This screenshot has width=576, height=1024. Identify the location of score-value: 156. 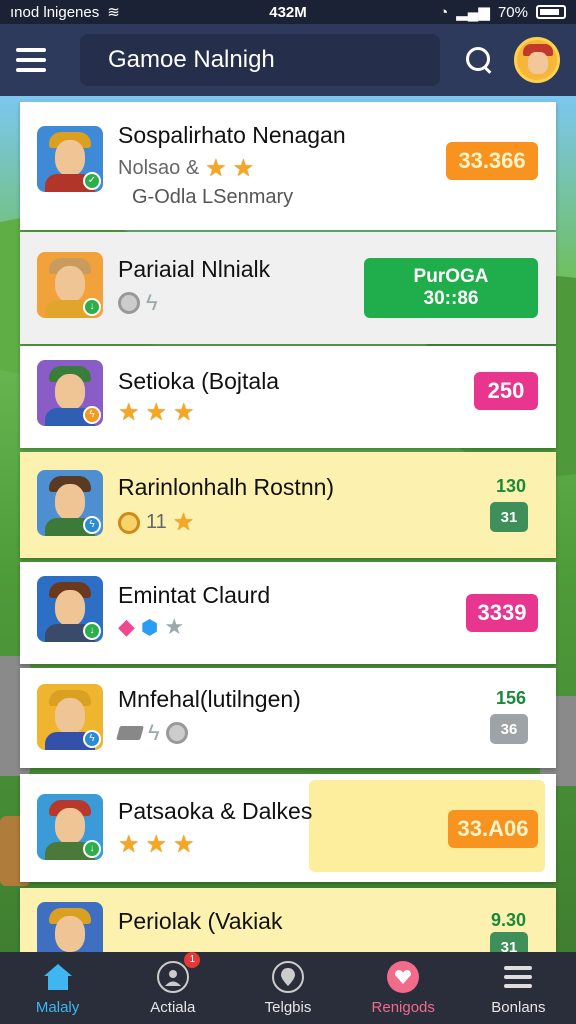
(510, 698).